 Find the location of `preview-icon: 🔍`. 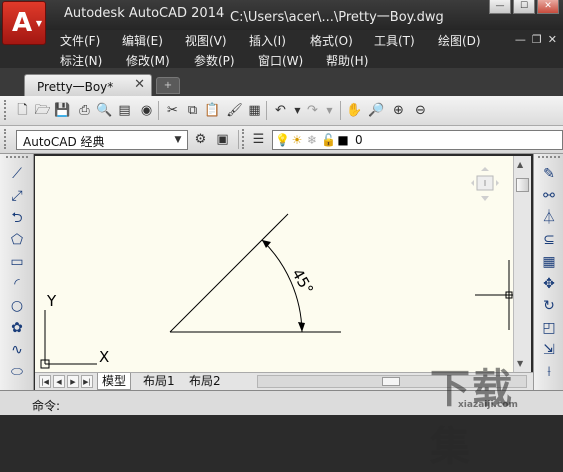

preview-icon: 🔍 is located at coordinates (104, 110).